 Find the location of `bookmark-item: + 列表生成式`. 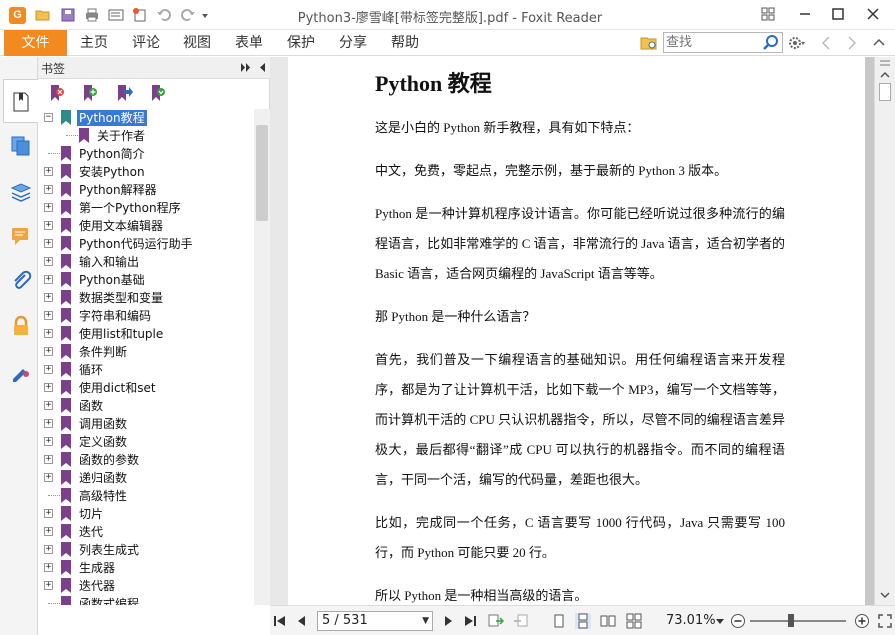

bookmark-item: + 列表生成式 is located at coordinates (146, 550).